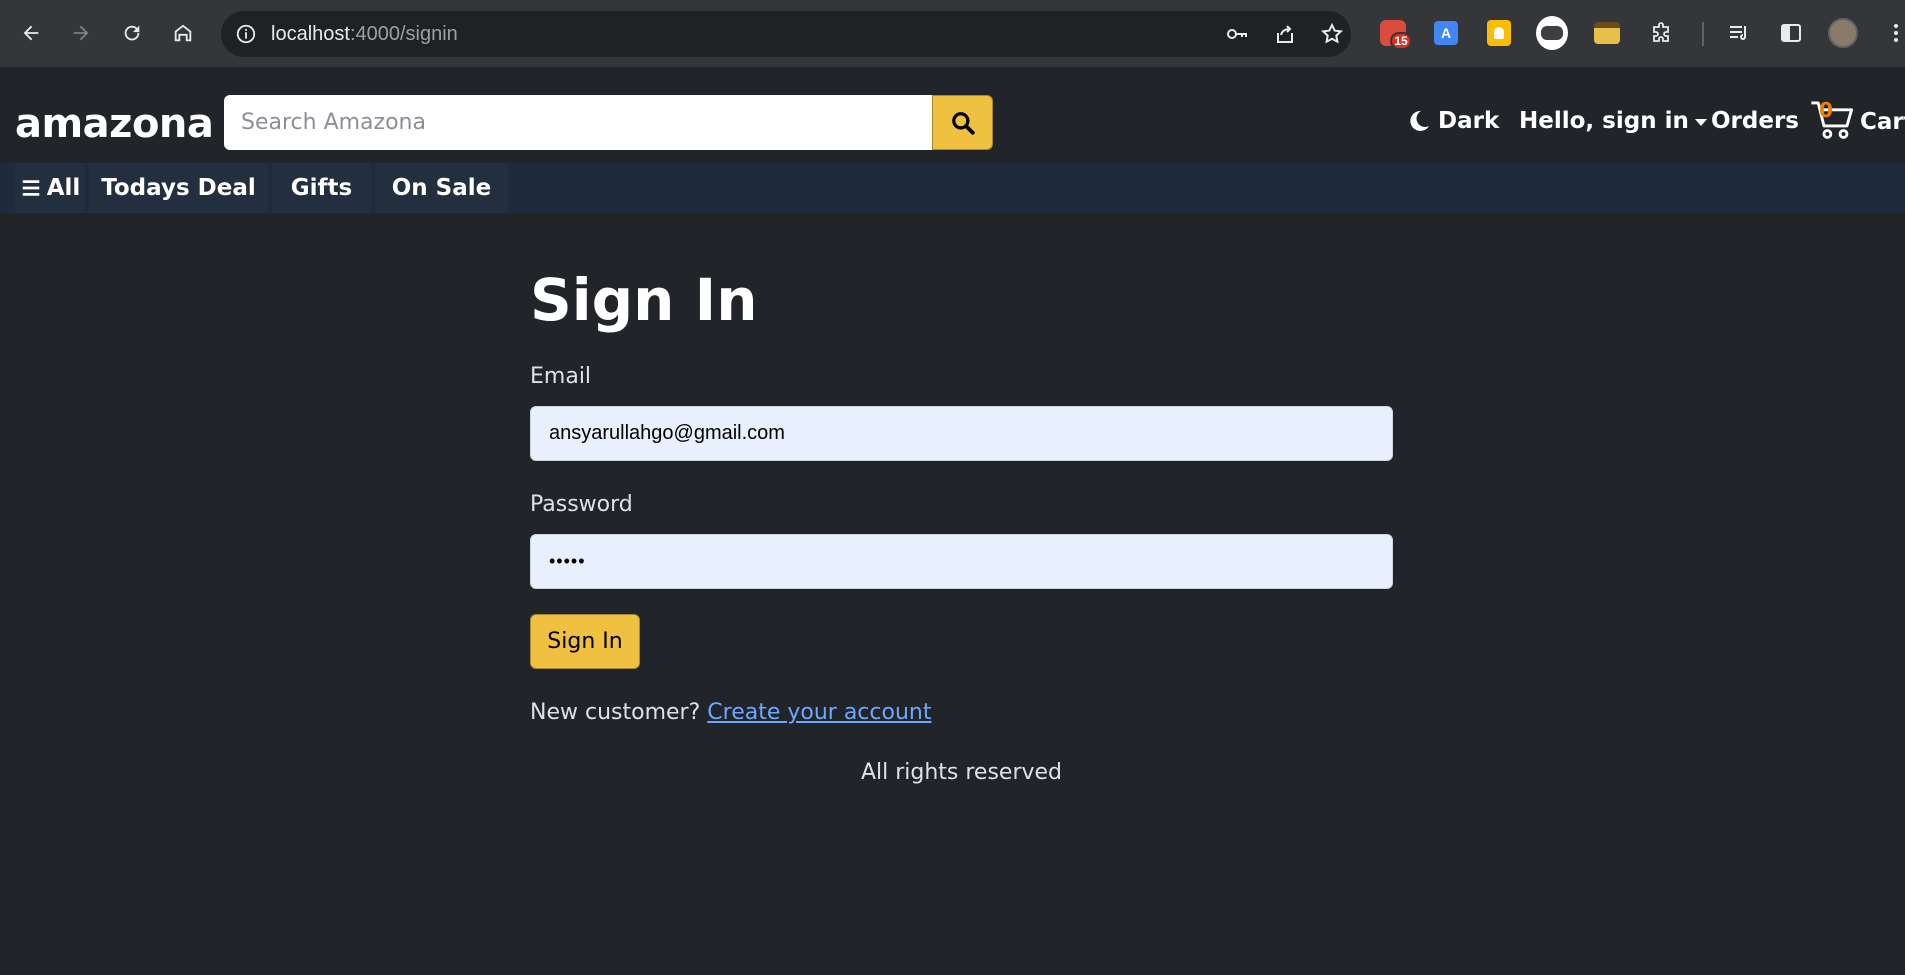 Image resolution: width=1905 pixels, height=975 pixels. I want to click on theme-label: Dark, so click(1469, 121).